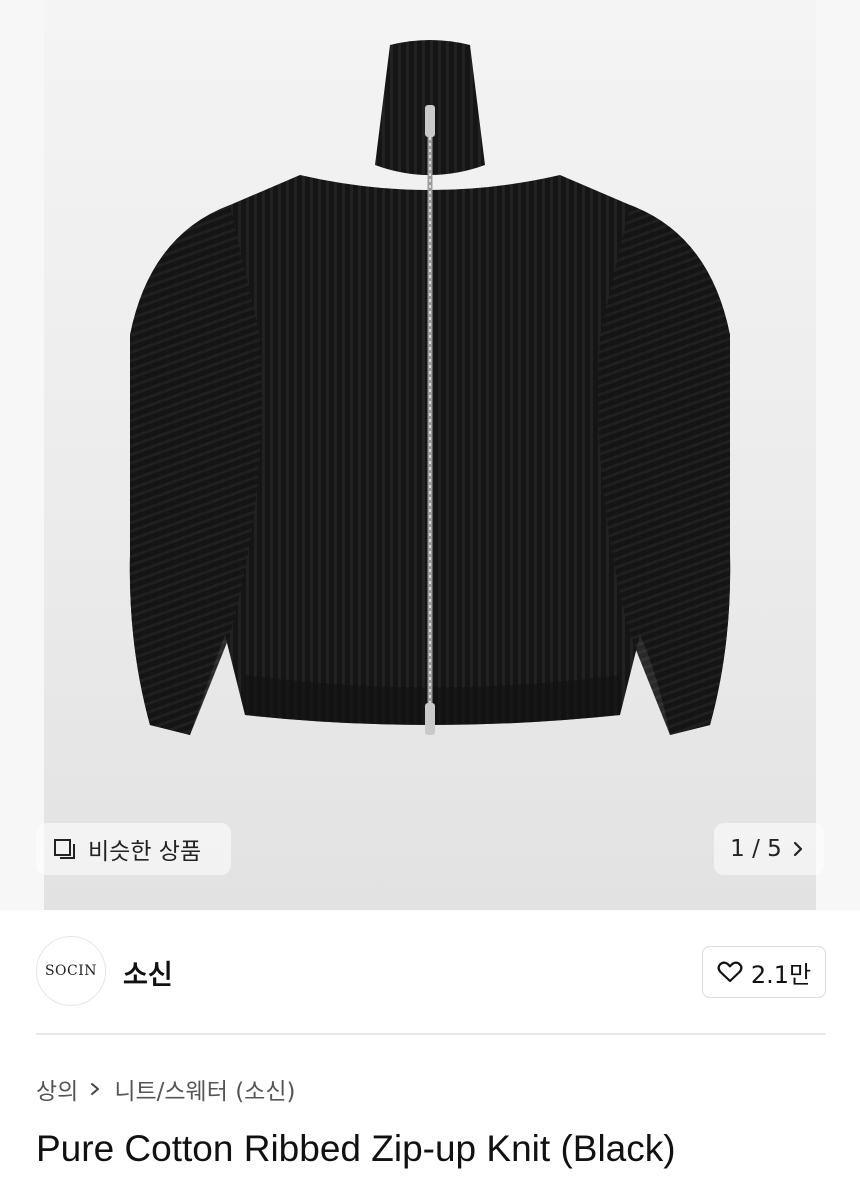 The height and width of the screenshot is (1200, 860). What do you see at coordinates (65, 849) in the screenshot?
I see `copy-icon` at bounding box center [65, 849].